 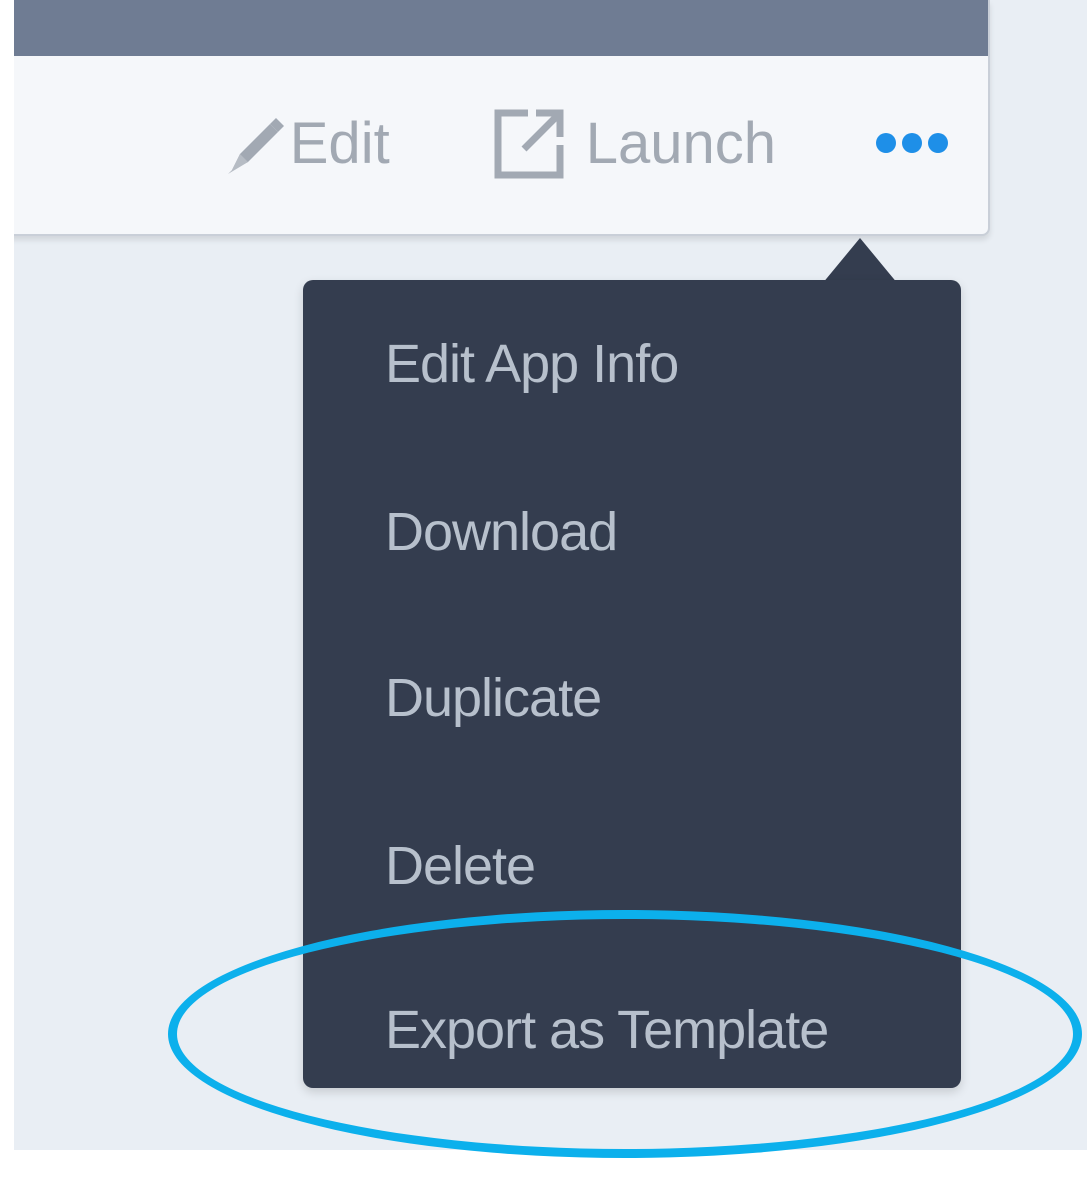 I want to click on dropdown-caret, so click(x=860, y=261).